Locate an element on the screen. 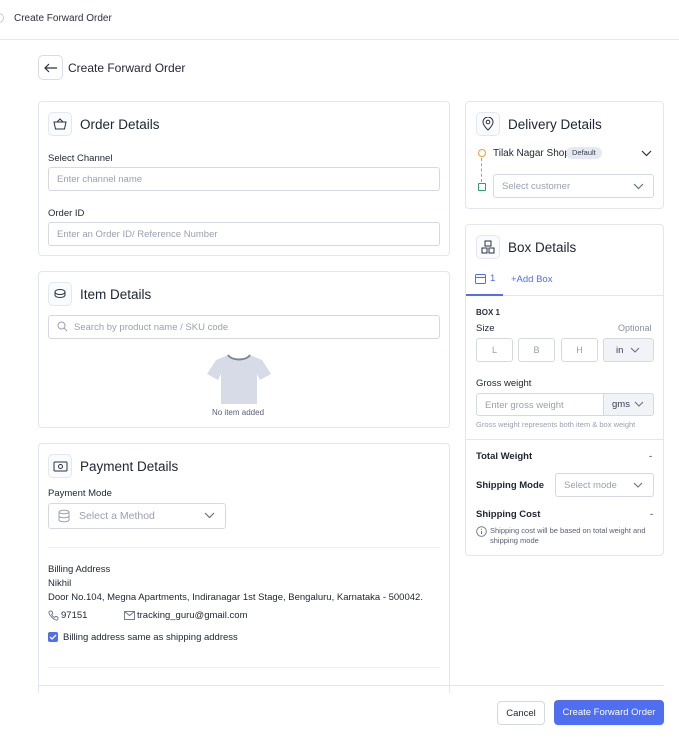 The image size is (679, 747). cancel-button: Cancel is located at coordinates (521, 713).